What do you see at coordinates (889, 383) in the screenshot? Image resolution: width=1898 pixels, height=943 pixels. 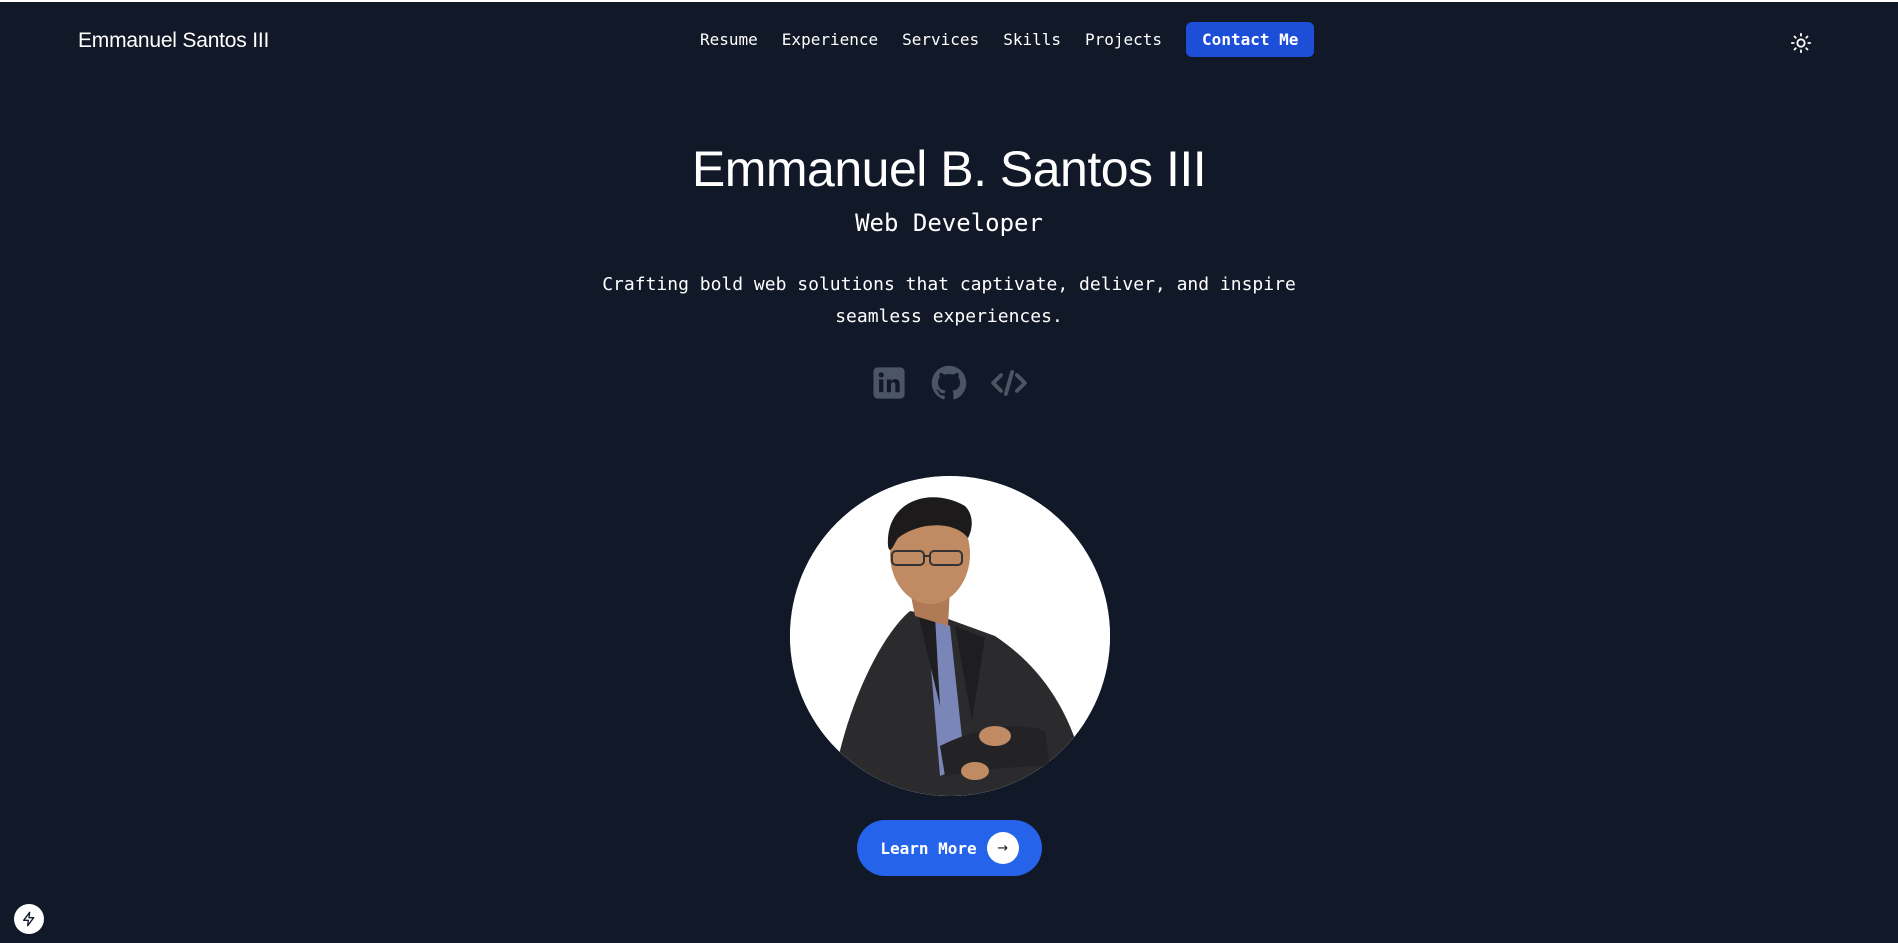 I see `linkedin-icon` at bounding box center [889, 383].